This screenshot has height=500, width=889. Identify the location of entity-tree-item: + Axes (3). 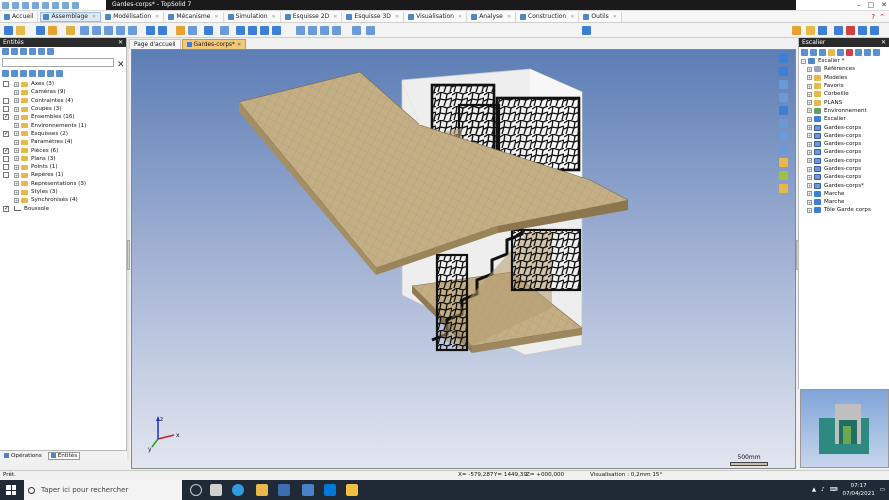
(63, 84).